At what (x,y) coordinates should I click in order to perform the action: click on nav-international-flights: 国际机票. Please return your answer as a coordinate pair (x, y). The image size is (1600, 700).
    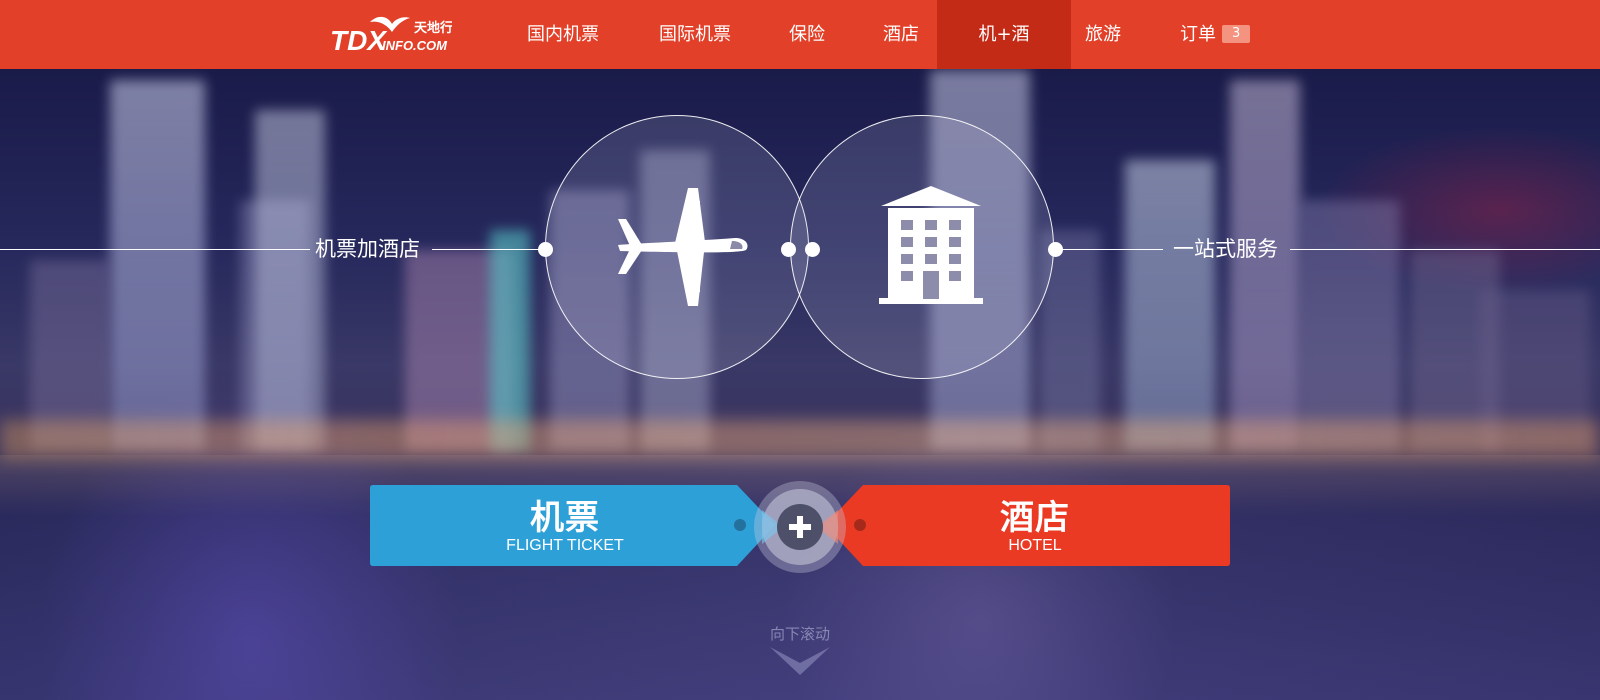
    Looking at the image, I should click on (695, 34).